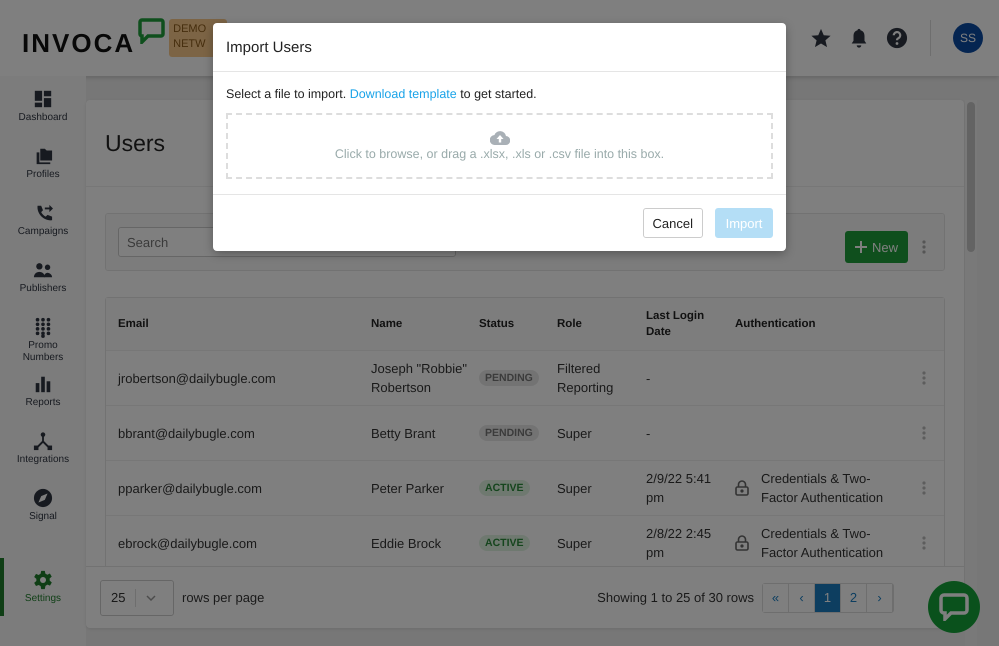 Image resolution: width=999 pixels, height=646 pixels. I want to click on compass-icon, so click(43, 498).